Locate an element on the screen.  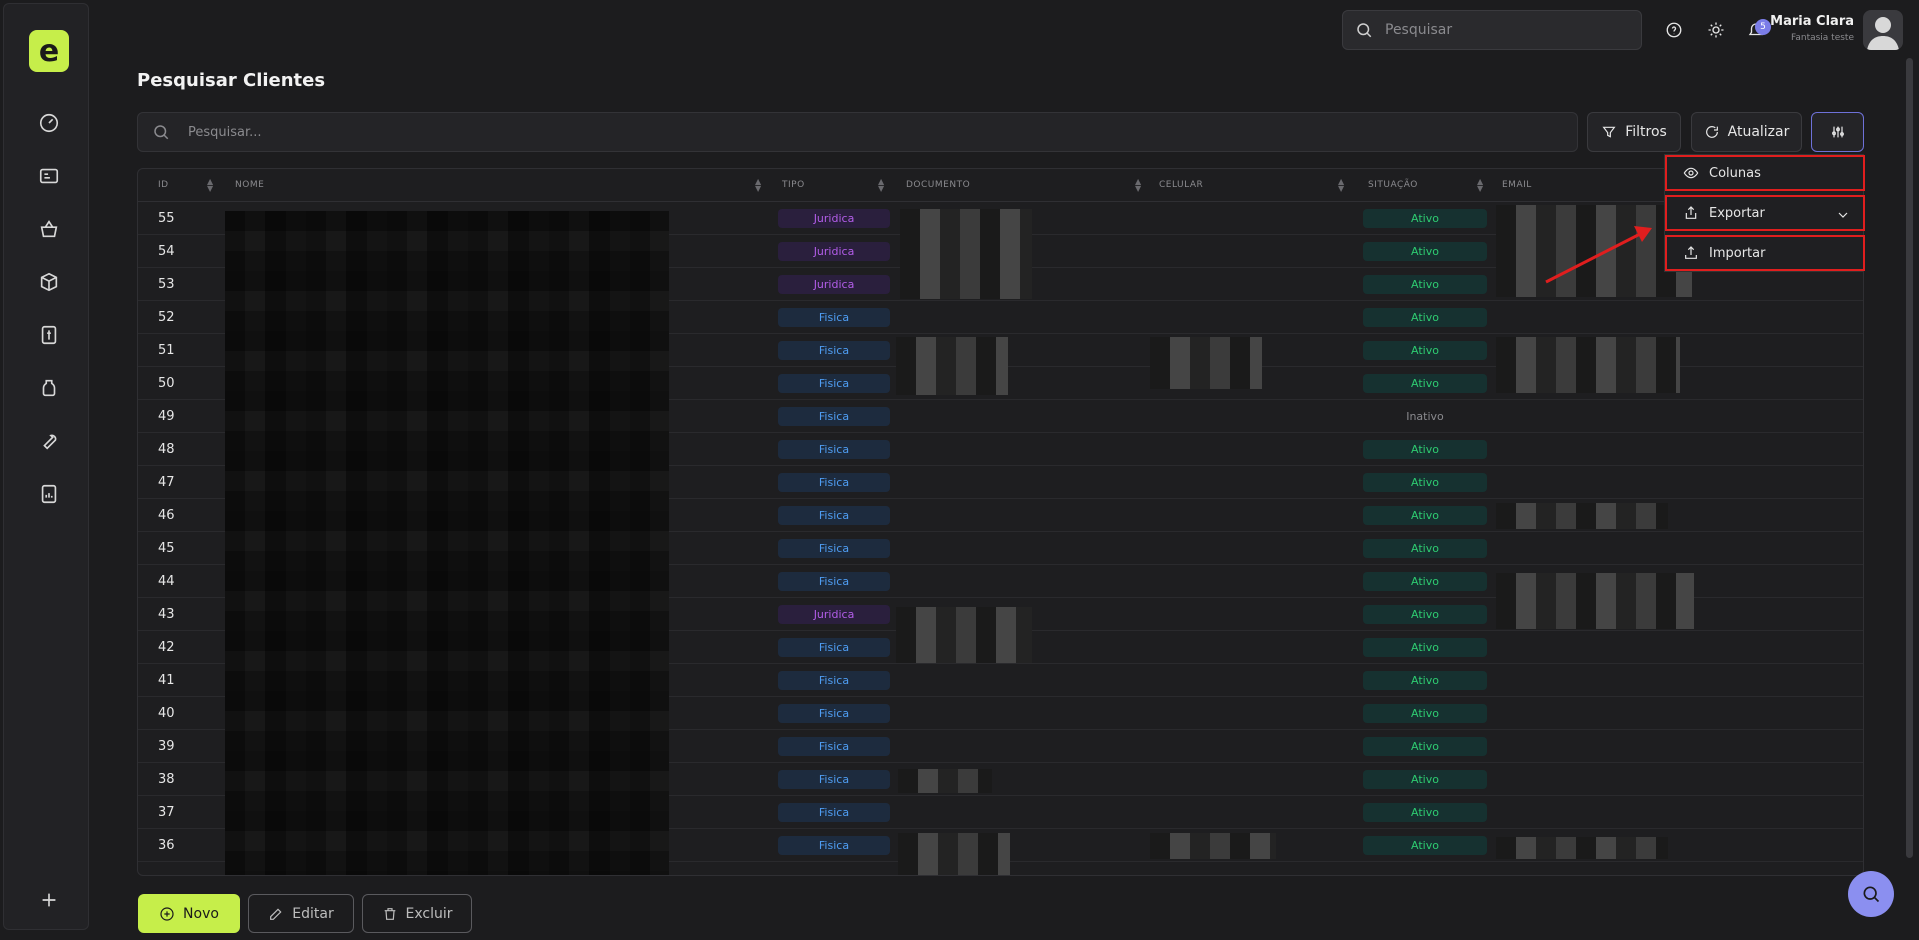
refresh-icon is located at coordinates (1711, 132).